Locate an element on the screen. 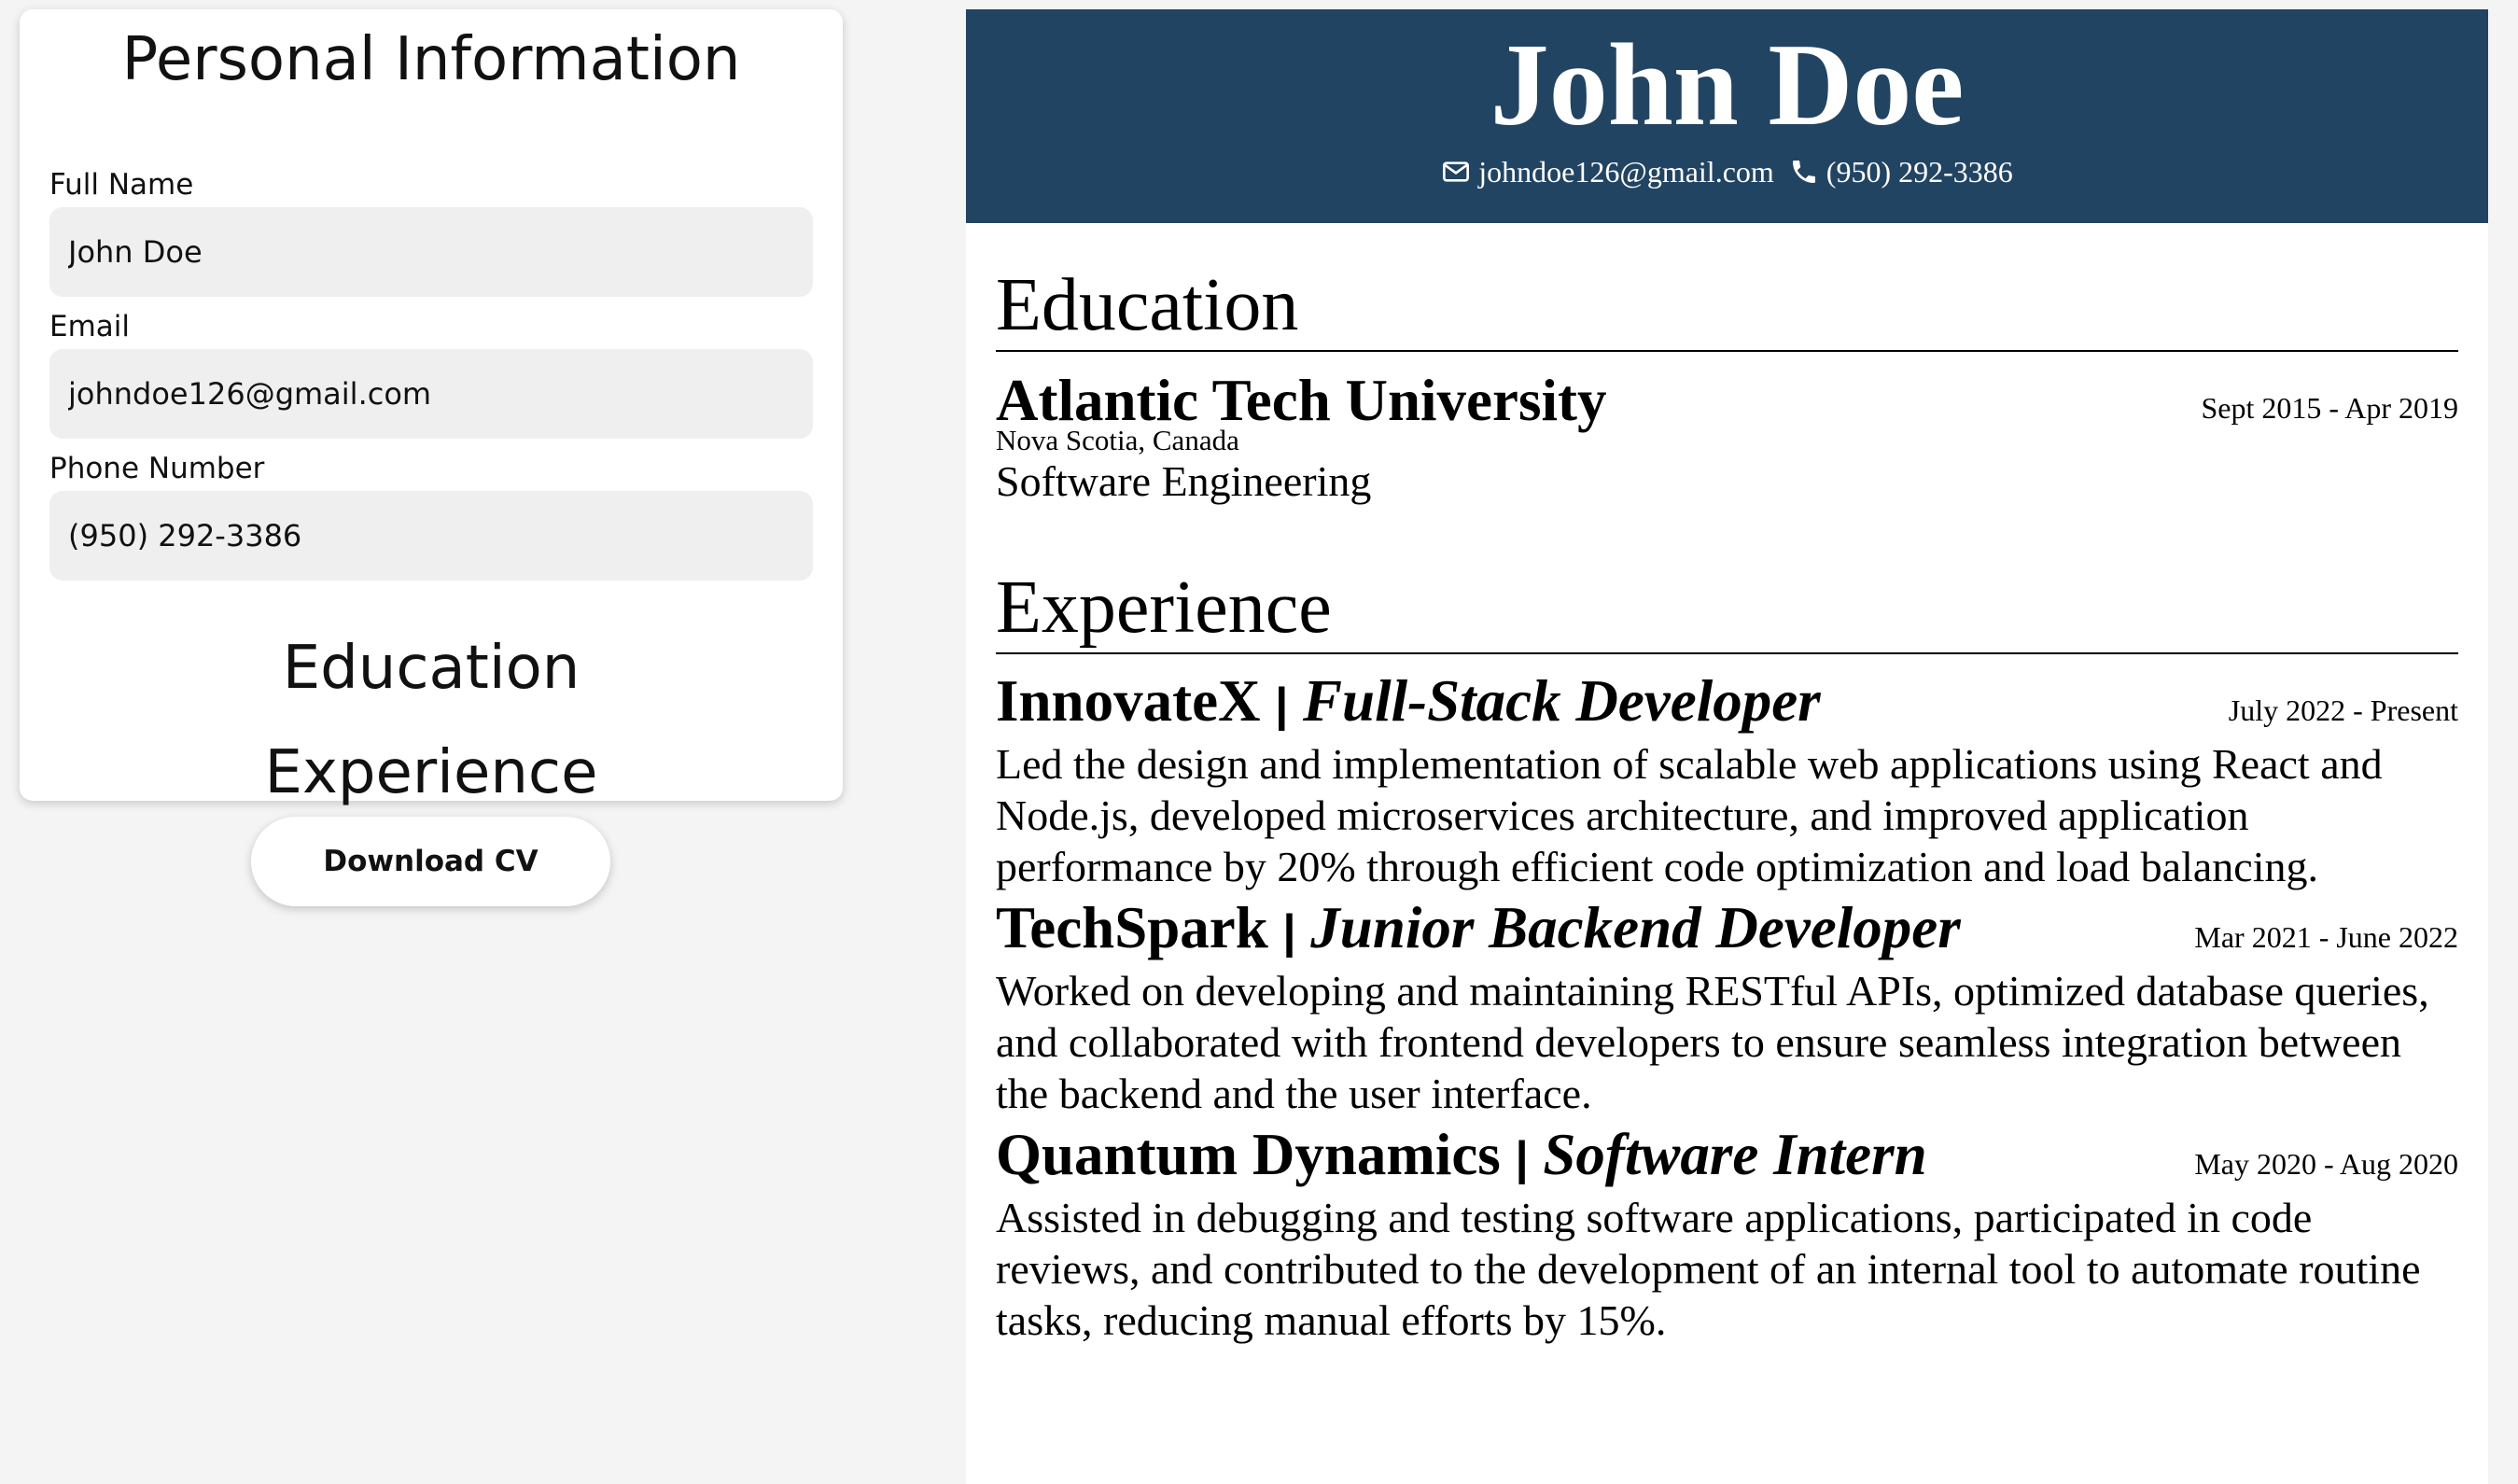  phone-field: Phone Number is located at coordinates (431, 515).